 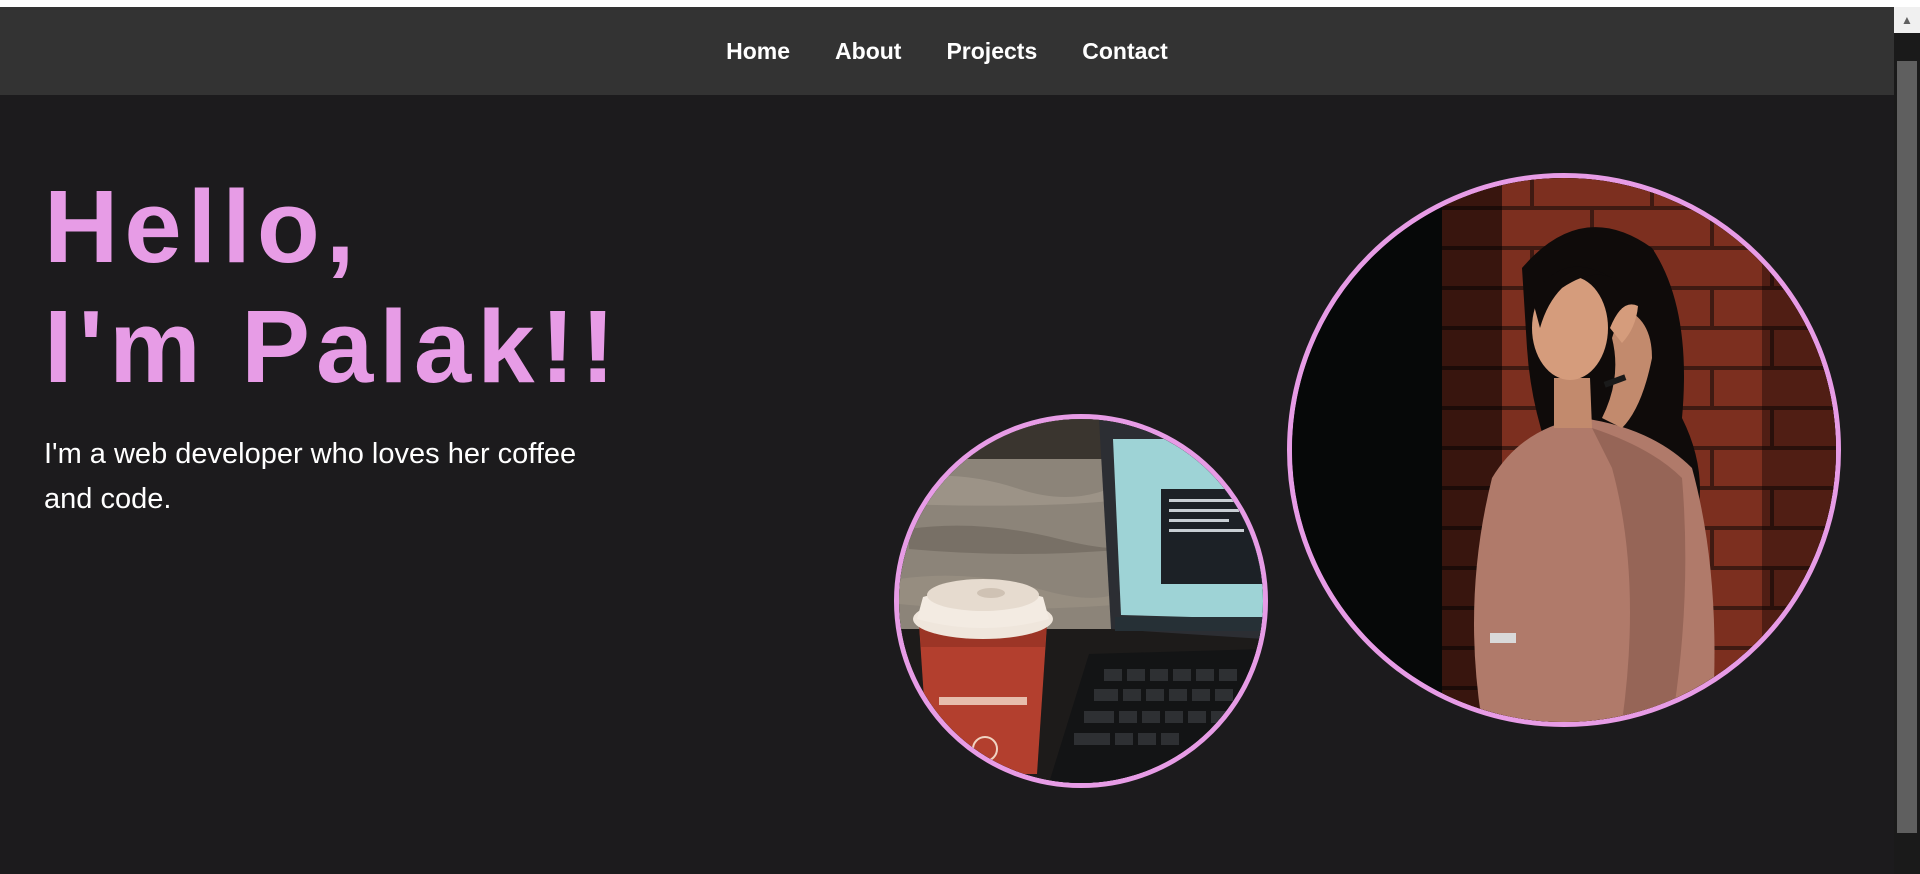 What do you see at coordinates (1125, 51) in the screenshot?
I see `nav-link-contact: Contact` at bounding box center [1125, 51].